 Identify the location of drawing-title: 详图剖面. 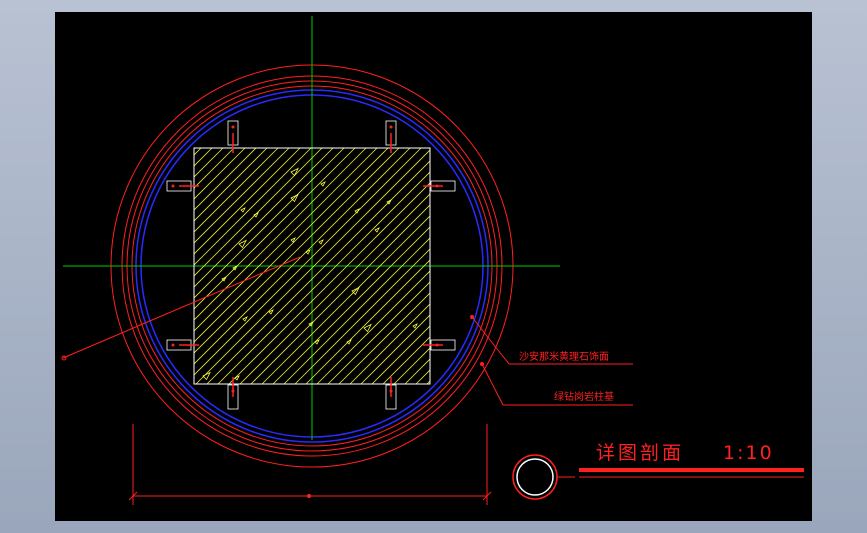
(640, 453).